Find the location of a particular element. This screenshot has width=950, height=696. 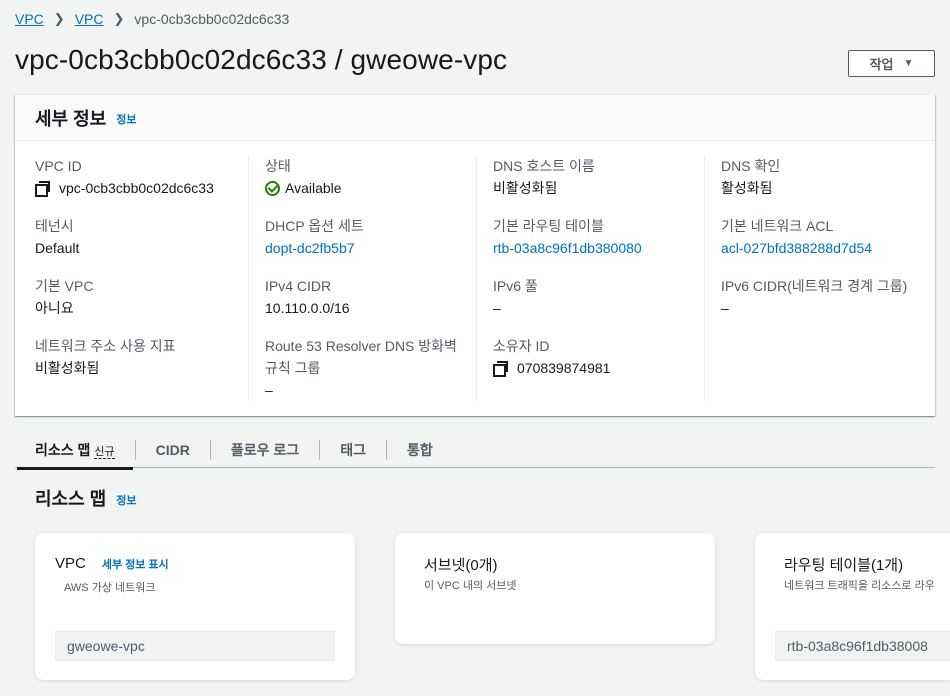

card-title: 라우팅 테이블(1개) is located at coordinates (844, 565).